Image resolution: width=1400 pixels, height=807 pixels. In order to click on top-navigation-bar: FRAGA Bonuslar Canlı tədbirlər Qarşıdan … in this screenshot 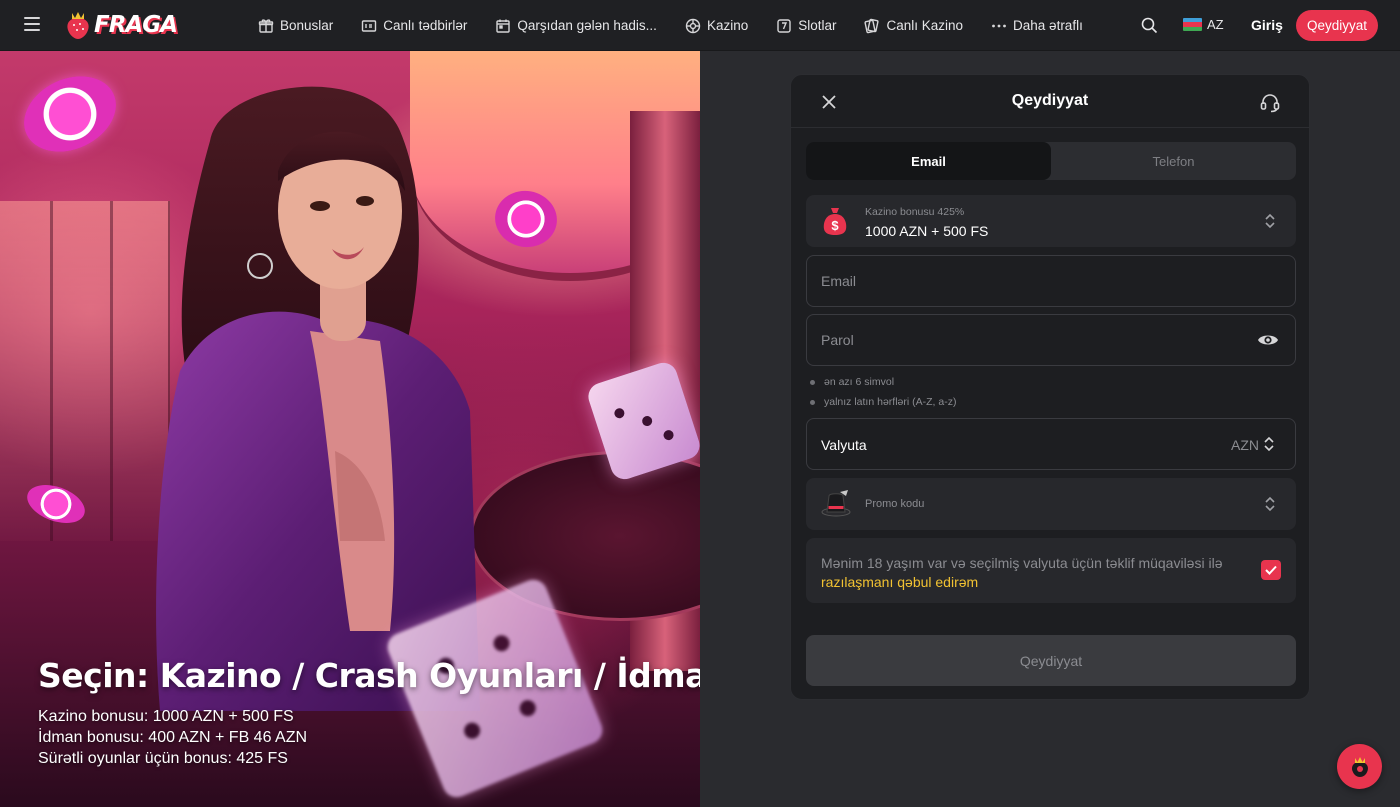, I will do `click(700, 25)`.